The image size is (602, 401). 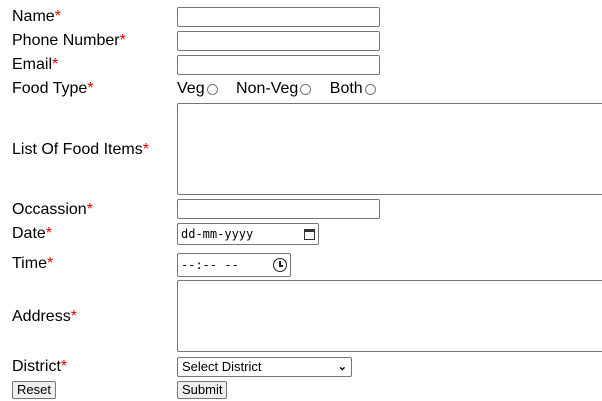 What do you see at coordinates (222, 366) in the screenshot?
I see `district-selected-value: Select District` at bounding box center [222, 366].